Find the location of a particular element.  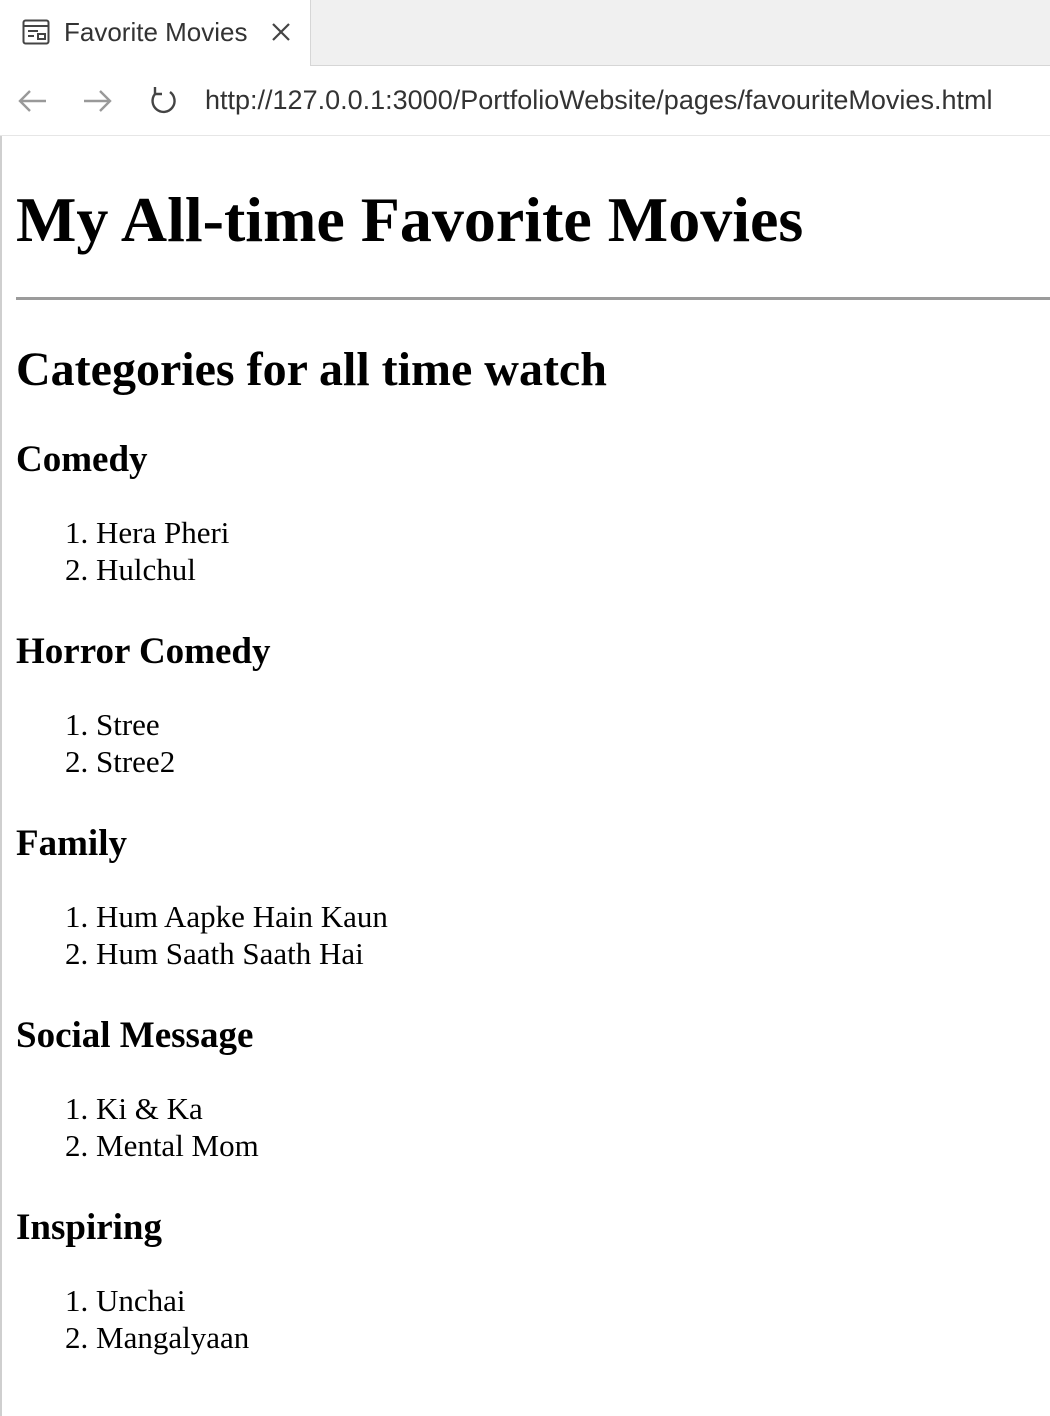

movie-list: Hum Aapke Hain Kaun Hum Saath Saath Hai is located at coordinates (516, 935).